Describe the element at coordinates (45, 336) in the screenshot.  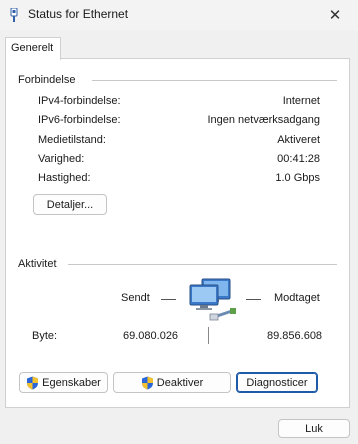
I see `bytes-label: Byte:` at that location.